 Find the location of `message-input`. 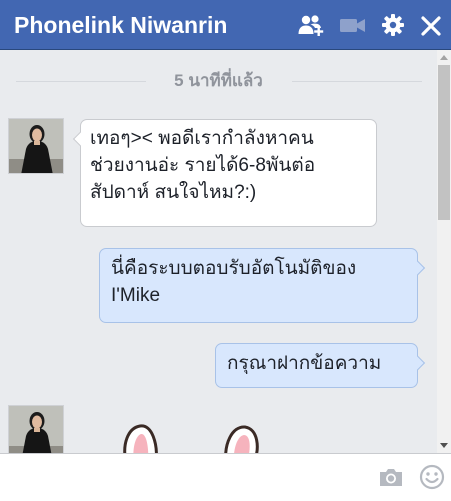

message-input is located at coordinates (185, 478).